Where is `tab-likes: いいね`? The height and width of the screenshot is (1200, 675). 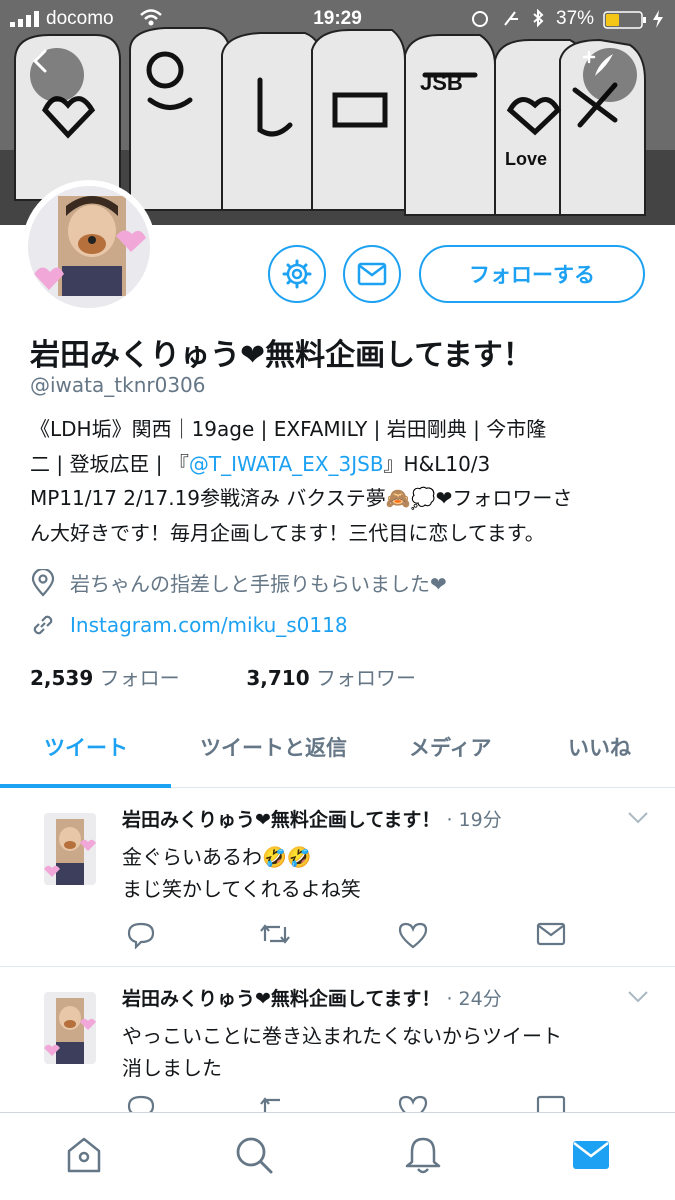 tab-likes: いいね is located at coordinates (599, 747).